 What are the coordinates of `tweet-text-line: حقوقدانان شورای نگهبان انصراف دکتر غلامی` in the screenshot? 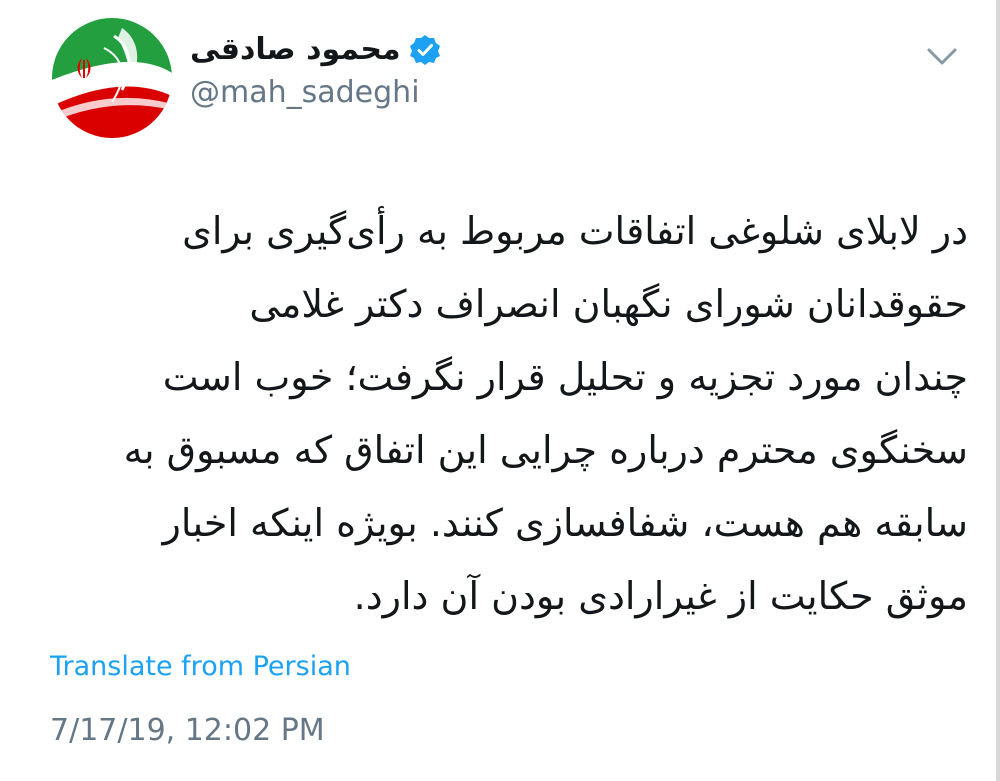 It's located at (608, 304).